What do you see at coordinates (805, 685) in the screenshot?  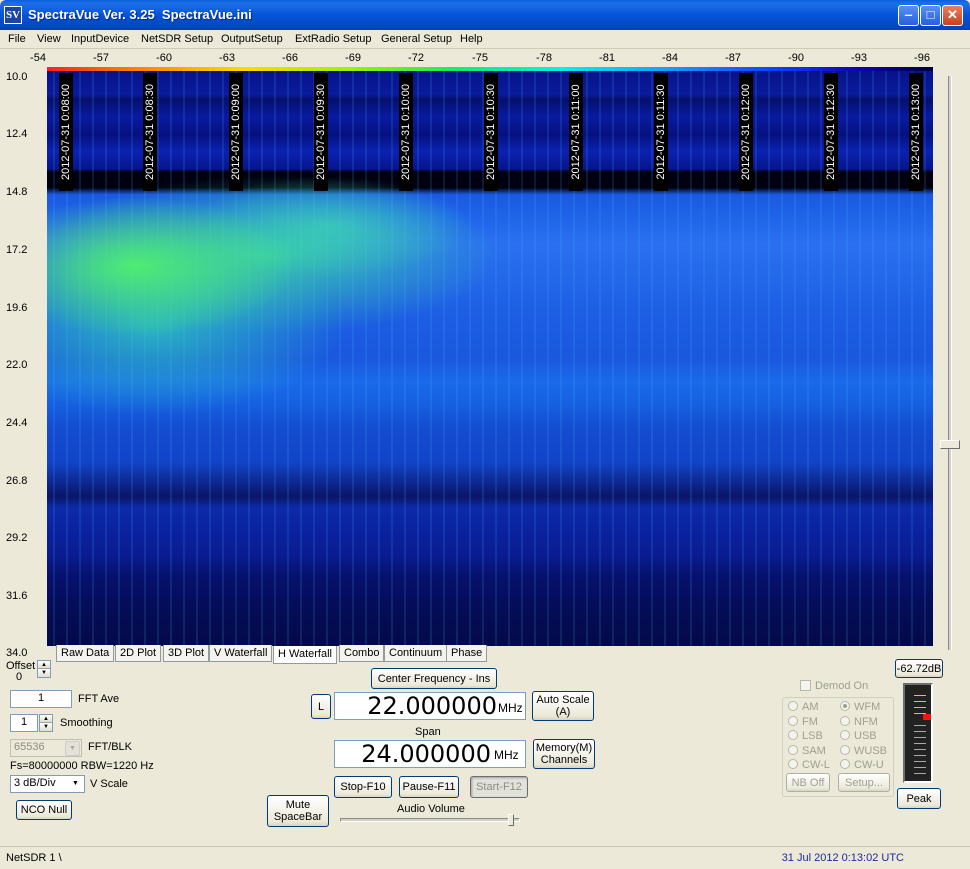 I see `checkbox-icon` at bounding box center [805, 685].